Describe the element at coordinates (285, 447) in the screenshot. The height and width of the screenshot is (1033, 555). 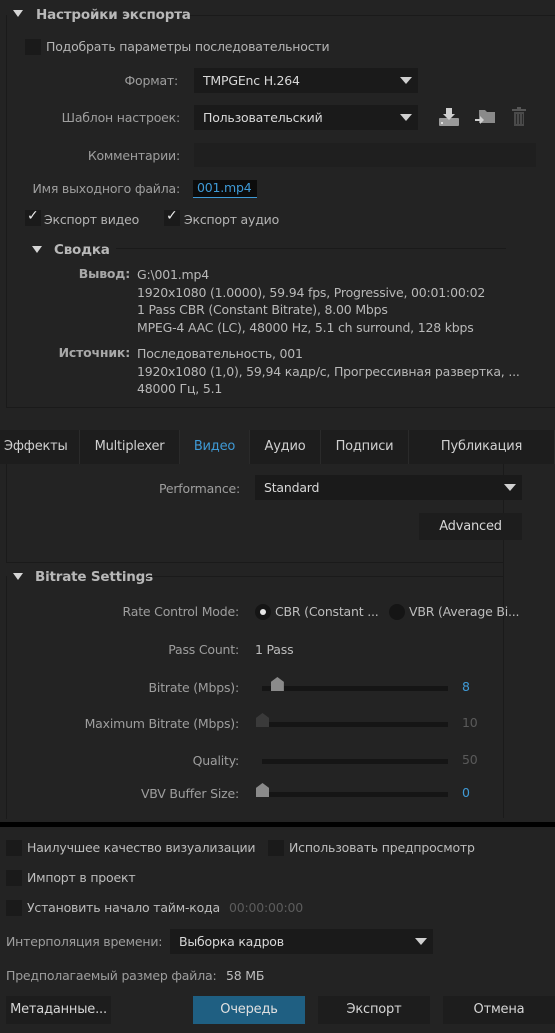
I see `tab-audio: Аудио` at that location.